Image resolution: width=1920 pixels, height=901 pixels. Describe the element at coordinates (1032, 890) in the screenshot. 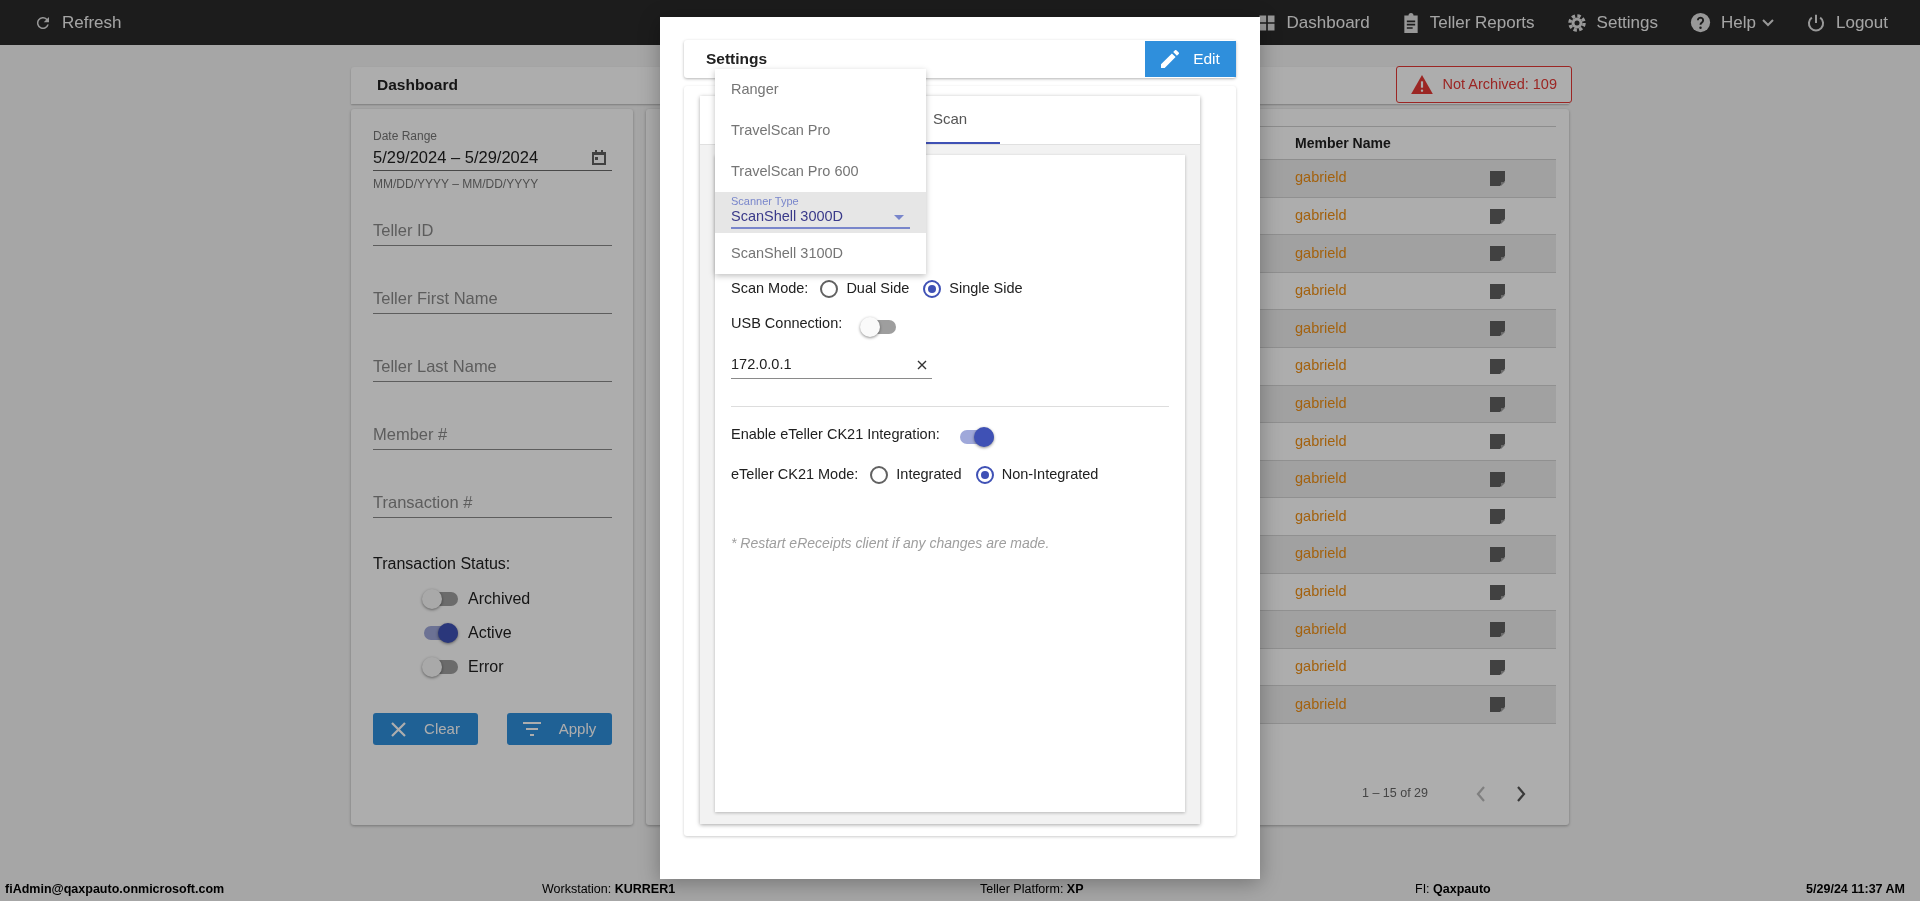

I see `platform-label: Teller Platform: XP` at that location.